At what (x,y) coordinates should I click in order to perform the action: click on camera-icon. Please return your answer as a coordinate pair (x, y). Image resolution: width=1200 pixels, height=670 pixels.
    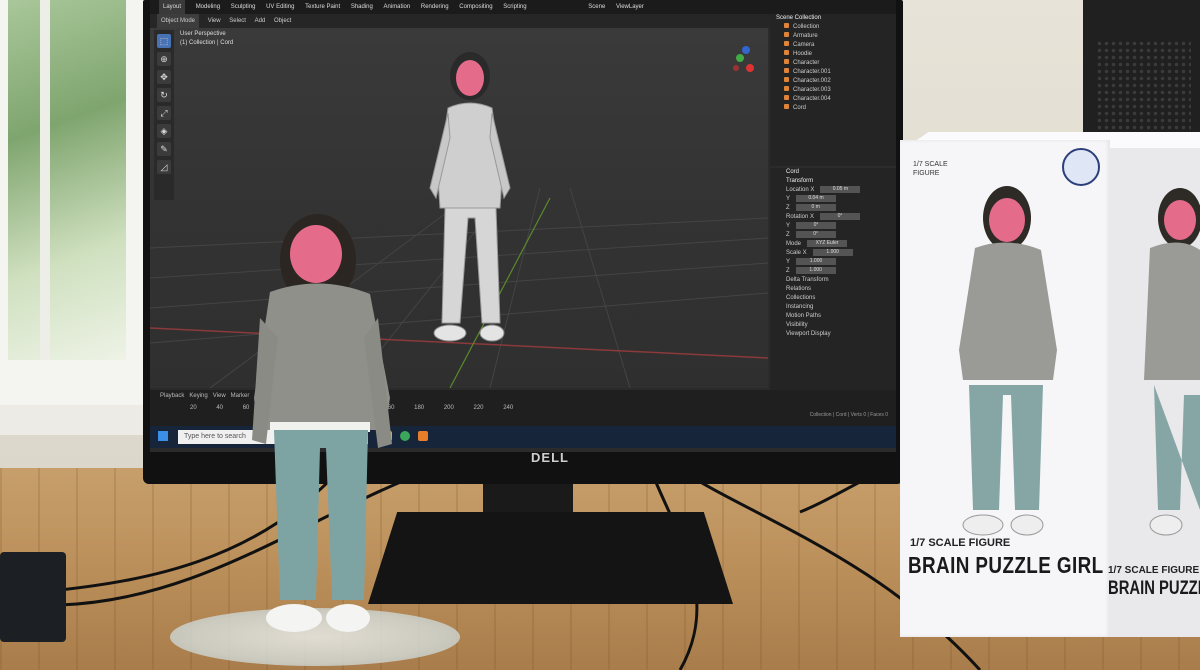
    Looking at the image, I should click on (786, 43).